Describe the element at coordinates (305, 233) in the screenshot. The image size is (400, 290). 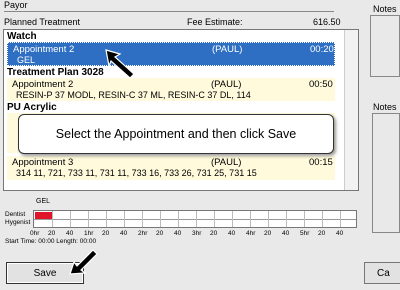
I see `timeline-tick-label: 5hr` at that location.